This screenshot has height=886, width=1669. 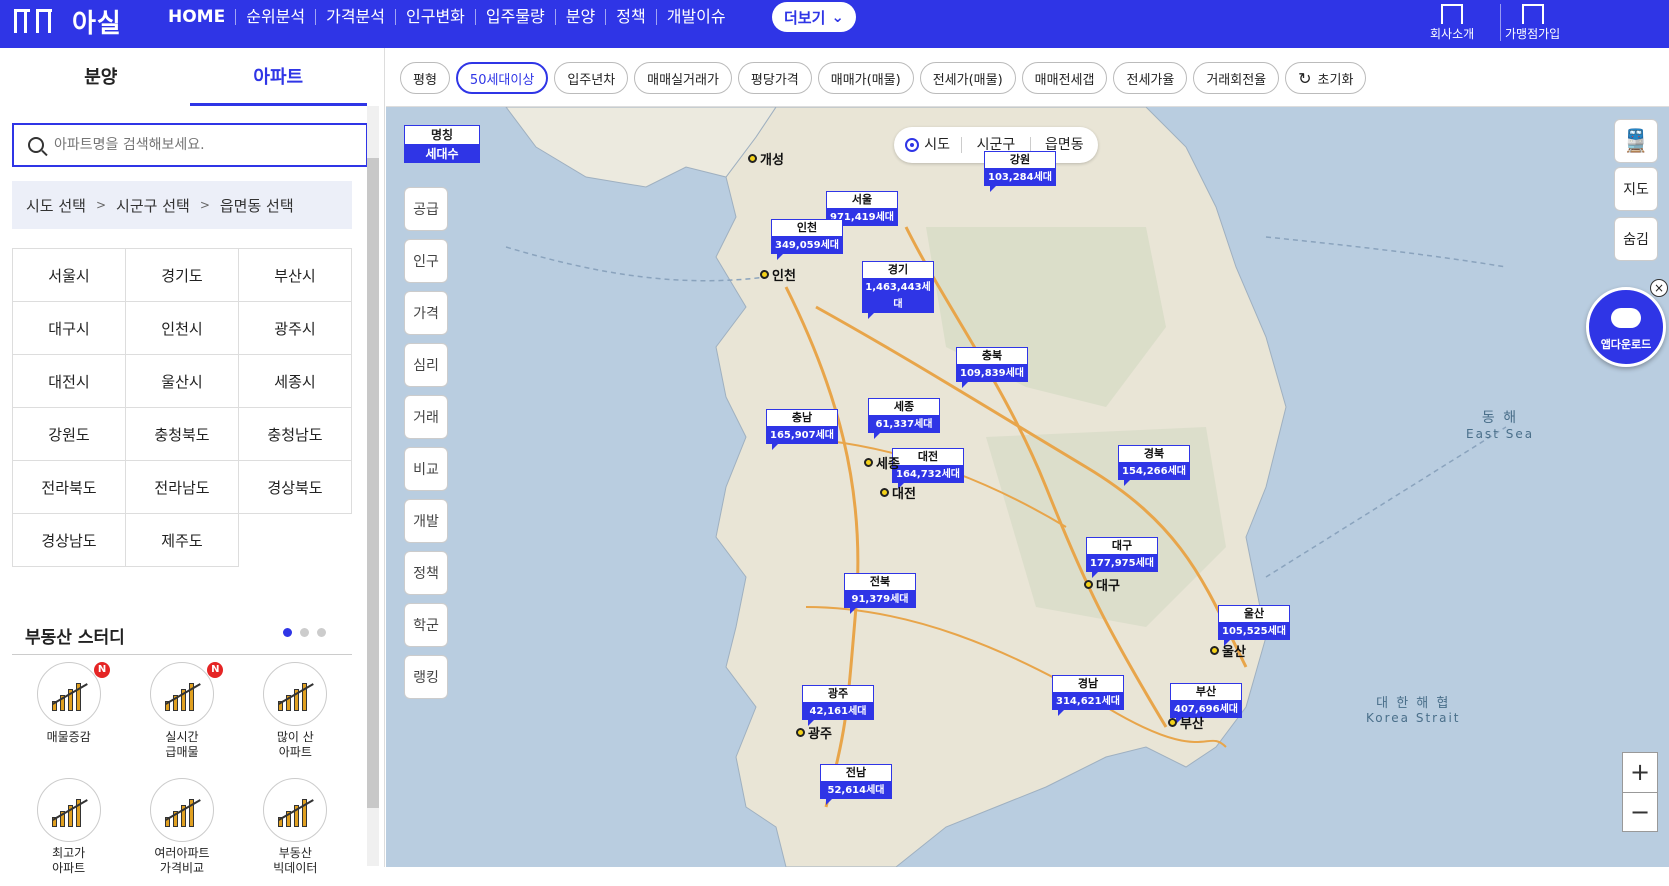 I want to click on partner-link: 가맹점가입, so click(x=1530, y=22).